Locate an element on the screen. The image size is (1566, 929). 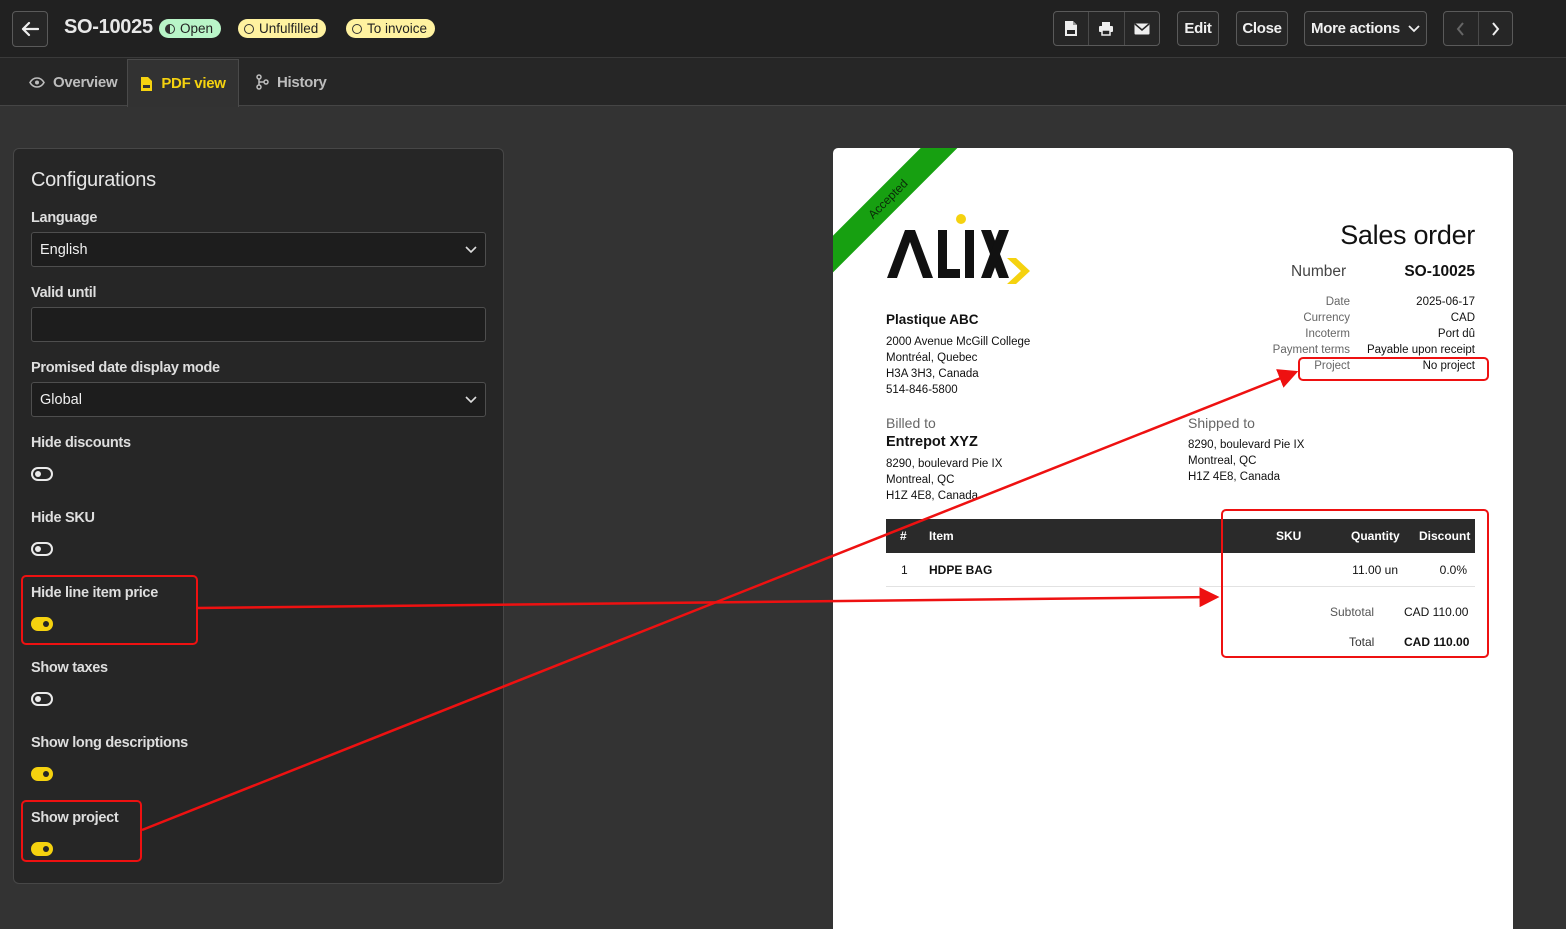
row-item: HDPE BAG is located at coordinates (961, 570).